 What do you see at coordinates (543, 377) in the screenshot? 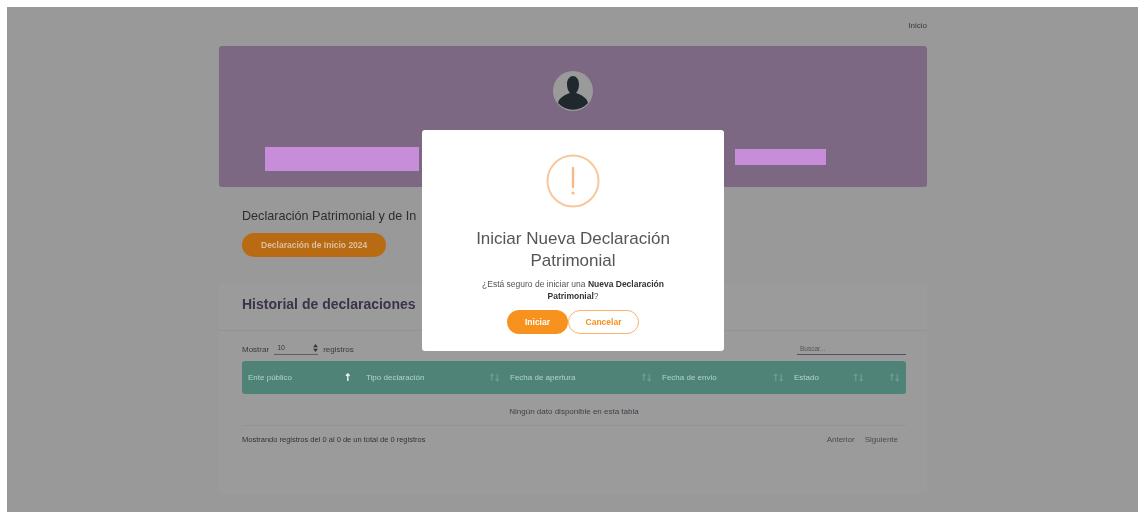
I see `column-header: Fecha de apertura` at bounding box center [543, 377].